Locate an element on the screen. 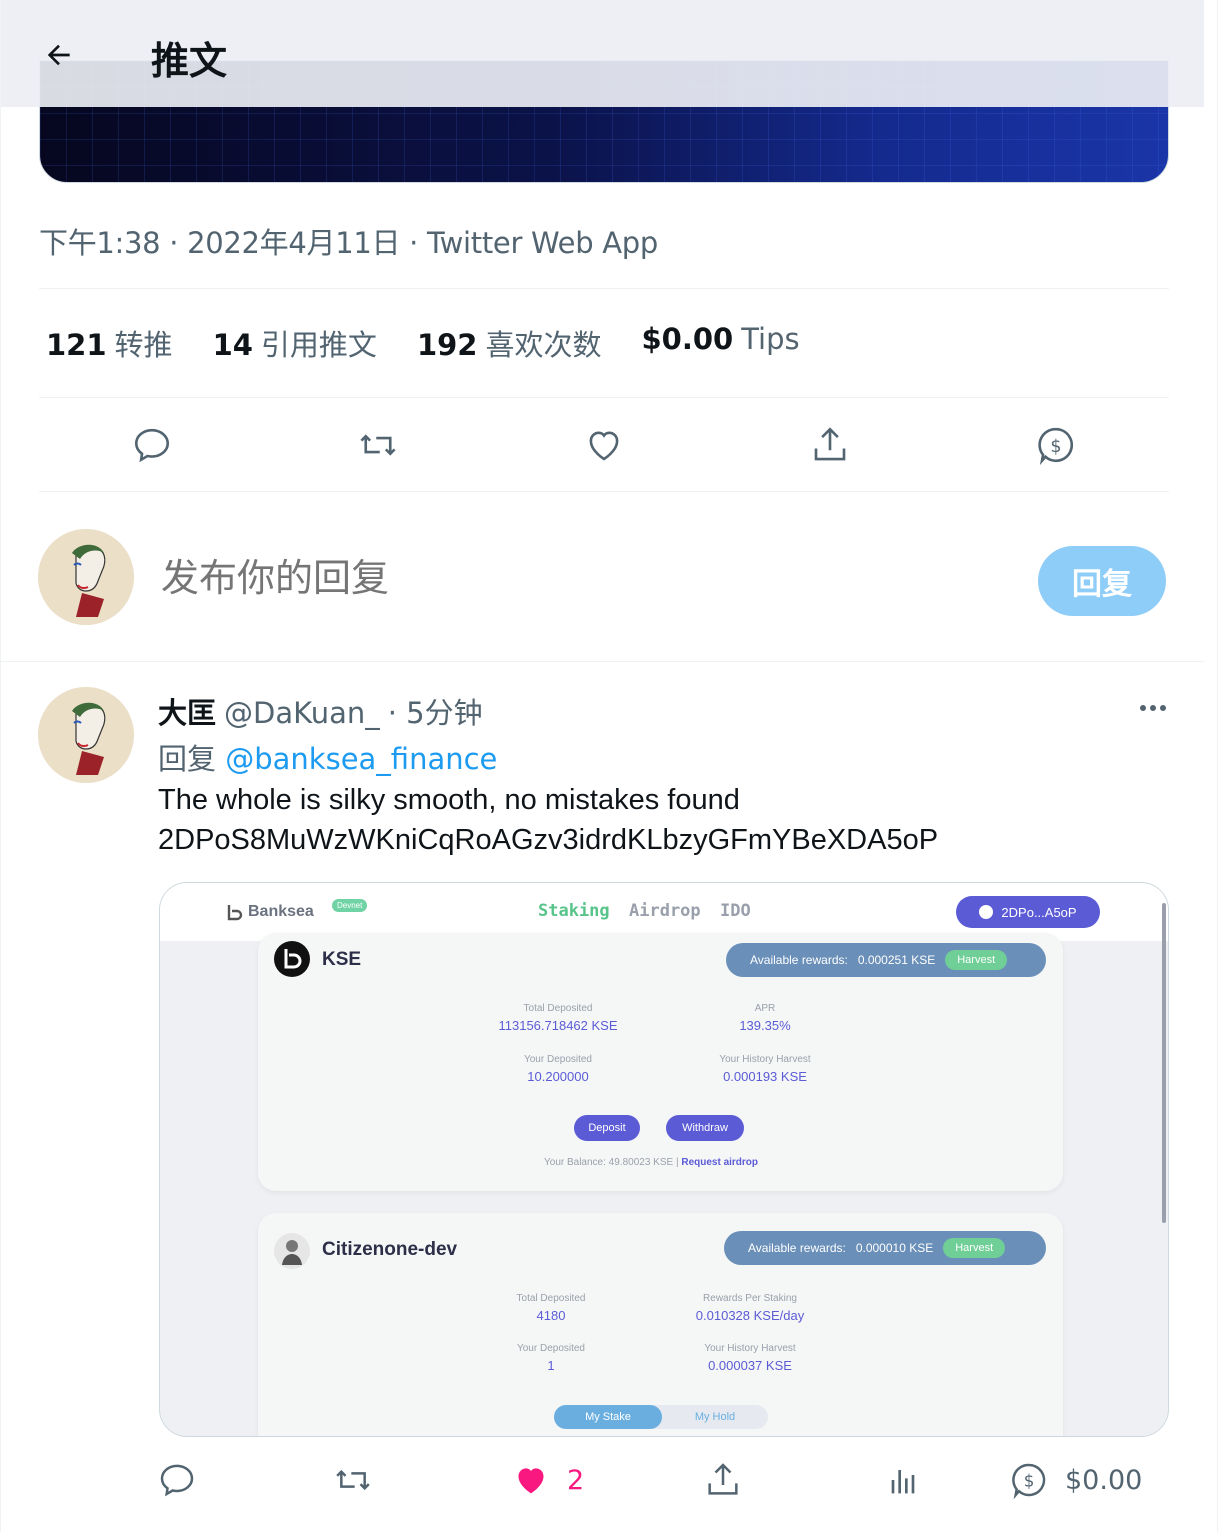 The image size is (1218, 1532). reply-author-avatar is located at coordinates (86, 735).